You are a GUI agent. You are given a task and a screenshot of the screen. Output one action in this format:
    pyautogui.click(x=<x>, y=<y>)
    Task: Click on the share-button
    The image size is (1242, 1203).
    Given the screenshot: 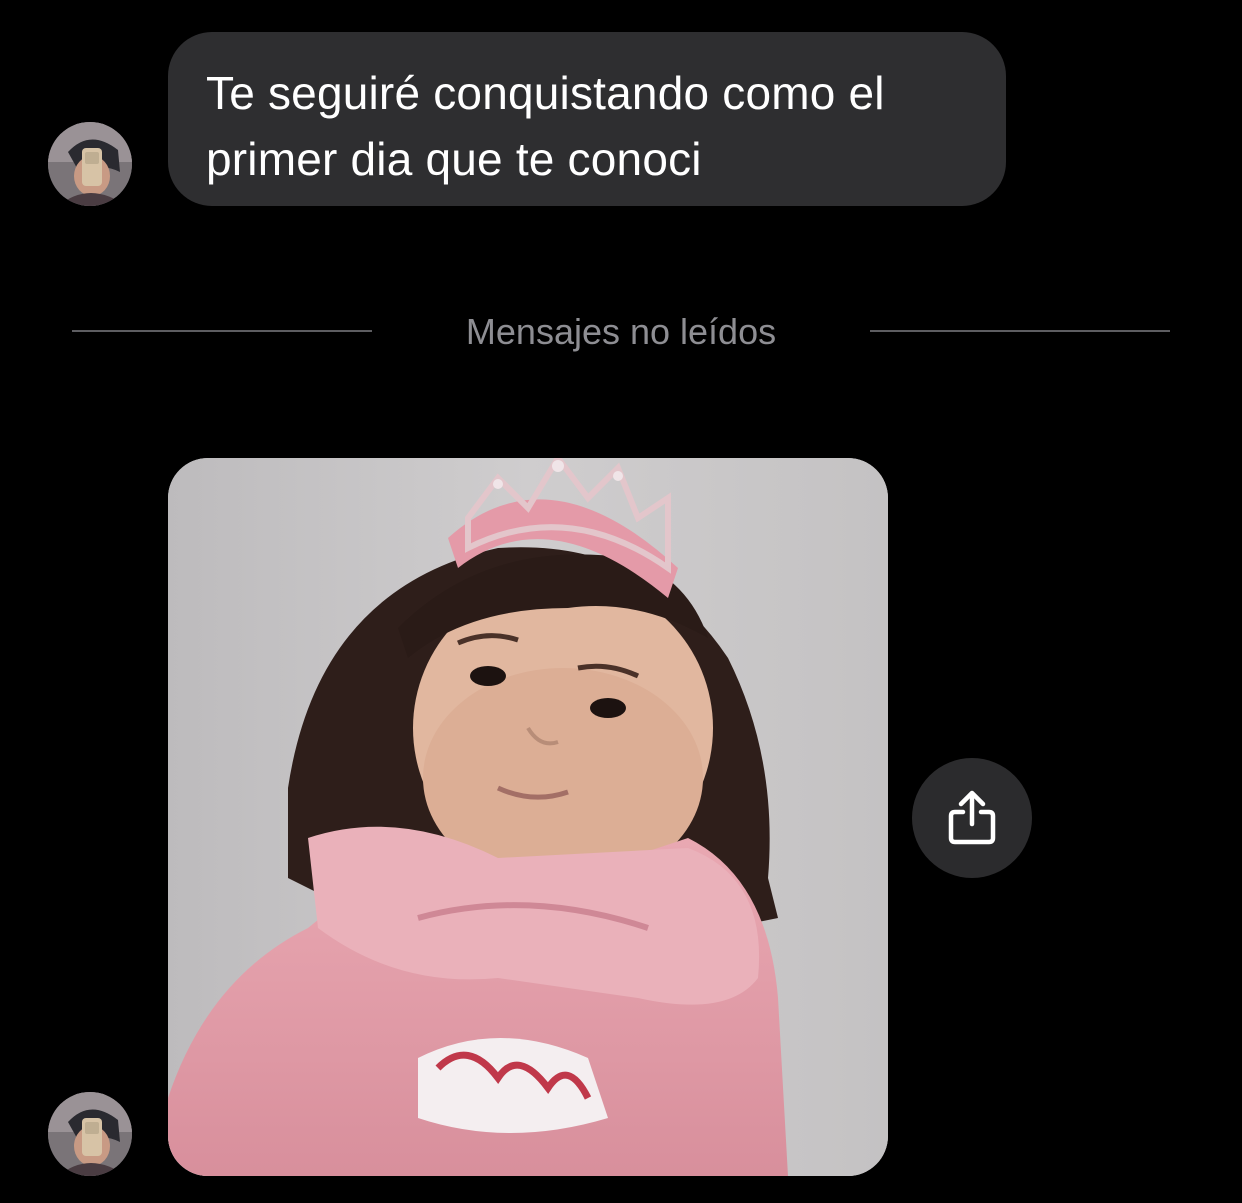 What is the action you would take?
    pyautogui.click(x=972, y=818)
    